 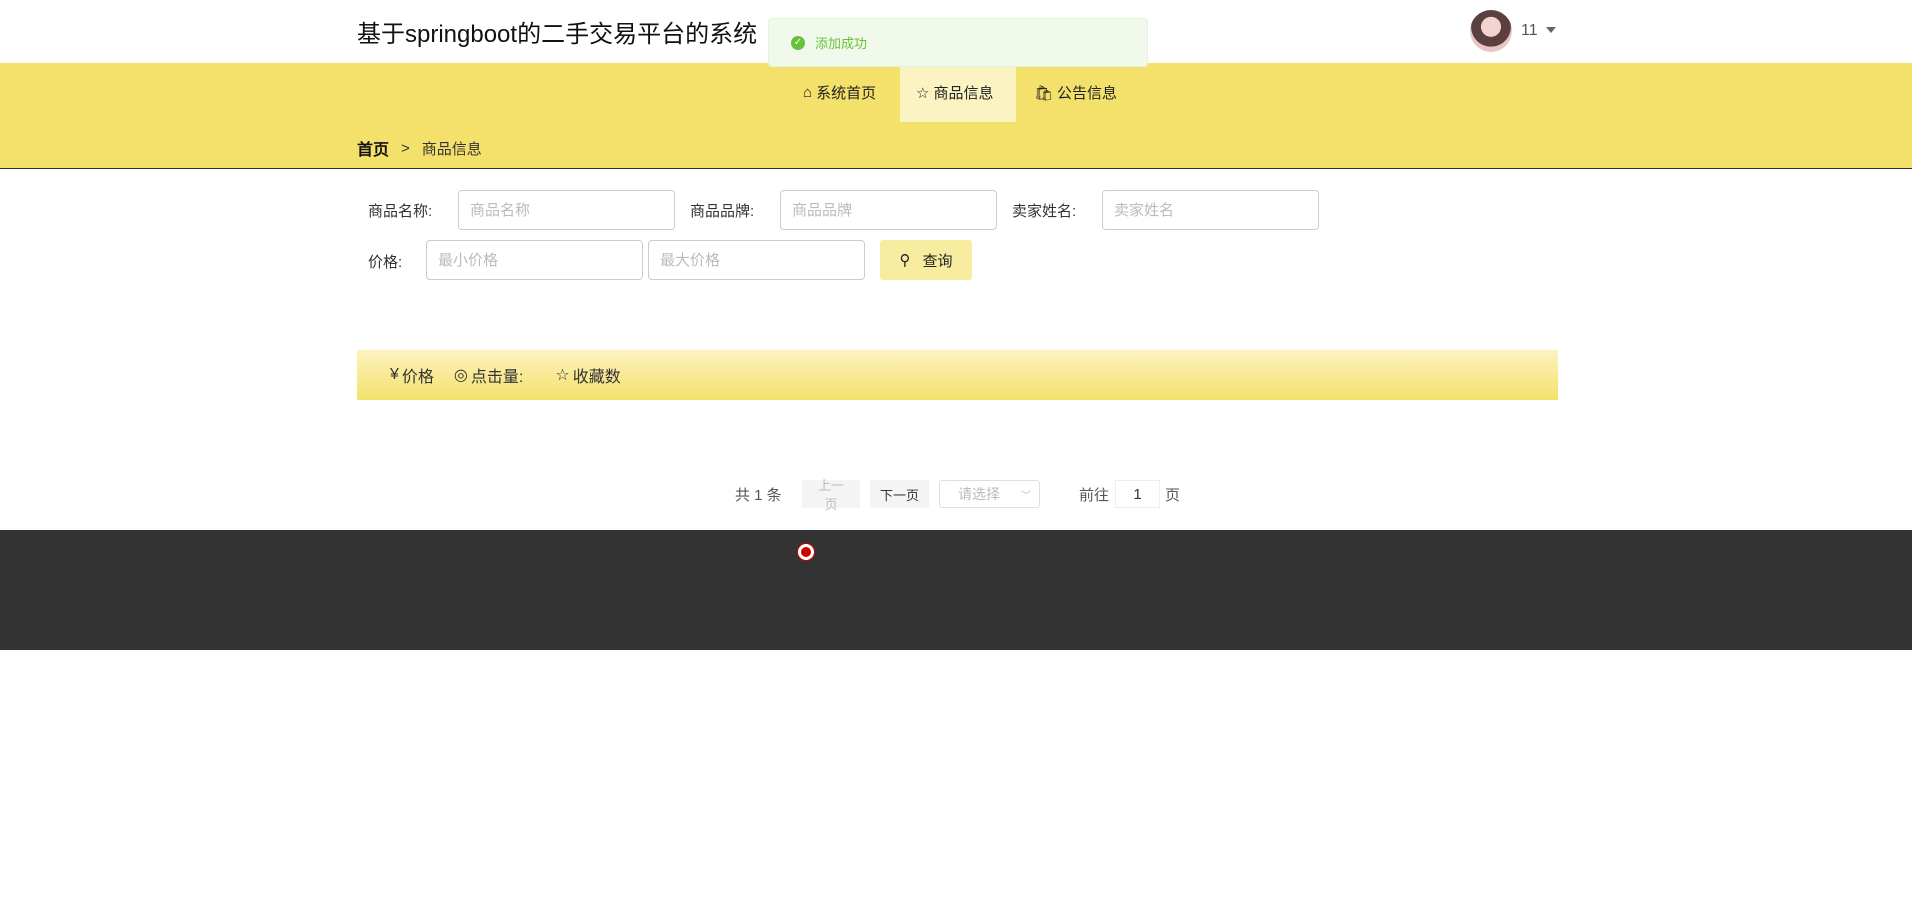 I want to click on nav-products: ☆ 商品信息, so click(x=958, y=92).